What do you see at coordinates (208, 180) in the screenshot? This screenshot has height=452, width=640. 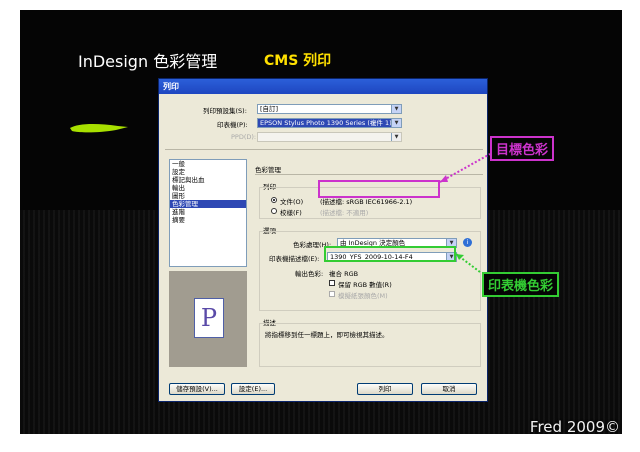 I see `sidebar-item-marks-bleed: 標記與出血` at bounding box center [208, 180].